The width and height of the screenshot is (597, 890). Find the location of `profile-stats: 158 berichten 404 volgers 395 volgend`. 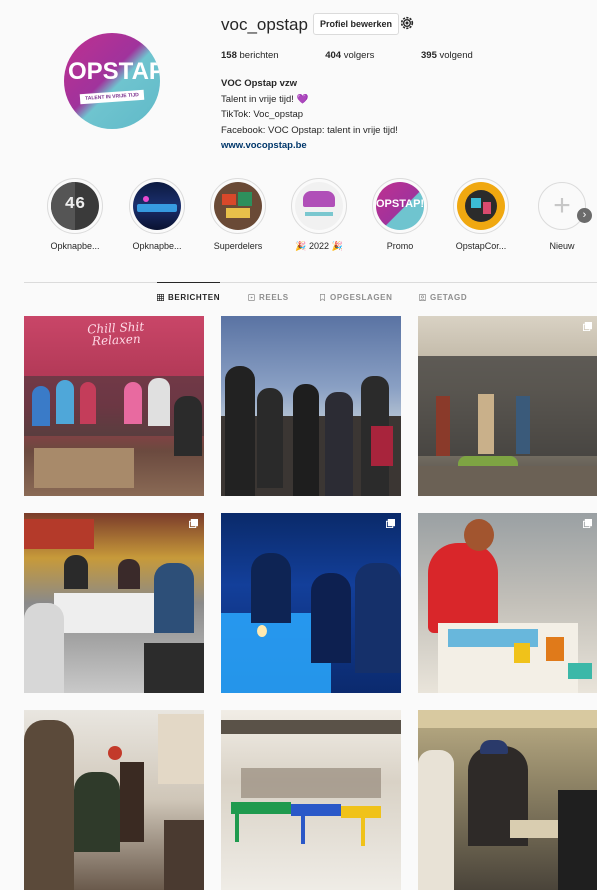

profile-stats: 158 berichten 404 volgers 395 volgend is located at coordinates (369, 55).